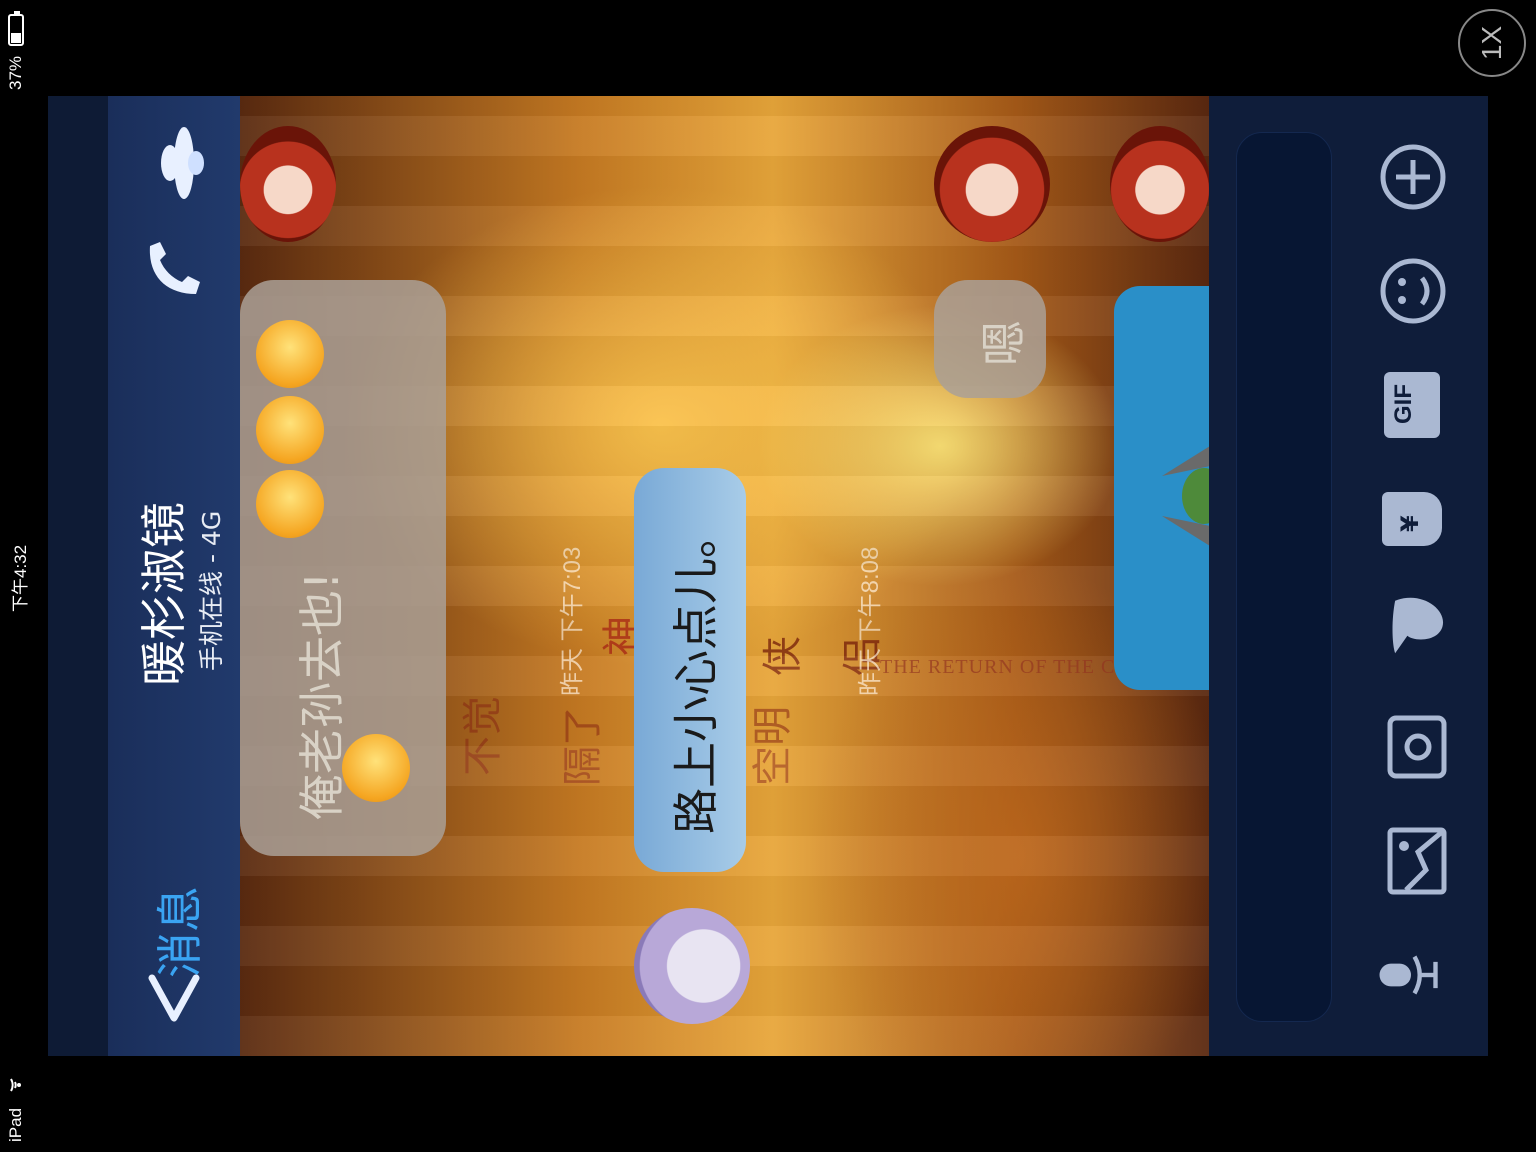 This screenshot has height=1152, width=1536. Describe the element at coordinates (1413, 291) in the screenshot. I see `emoji-icon` at that location.